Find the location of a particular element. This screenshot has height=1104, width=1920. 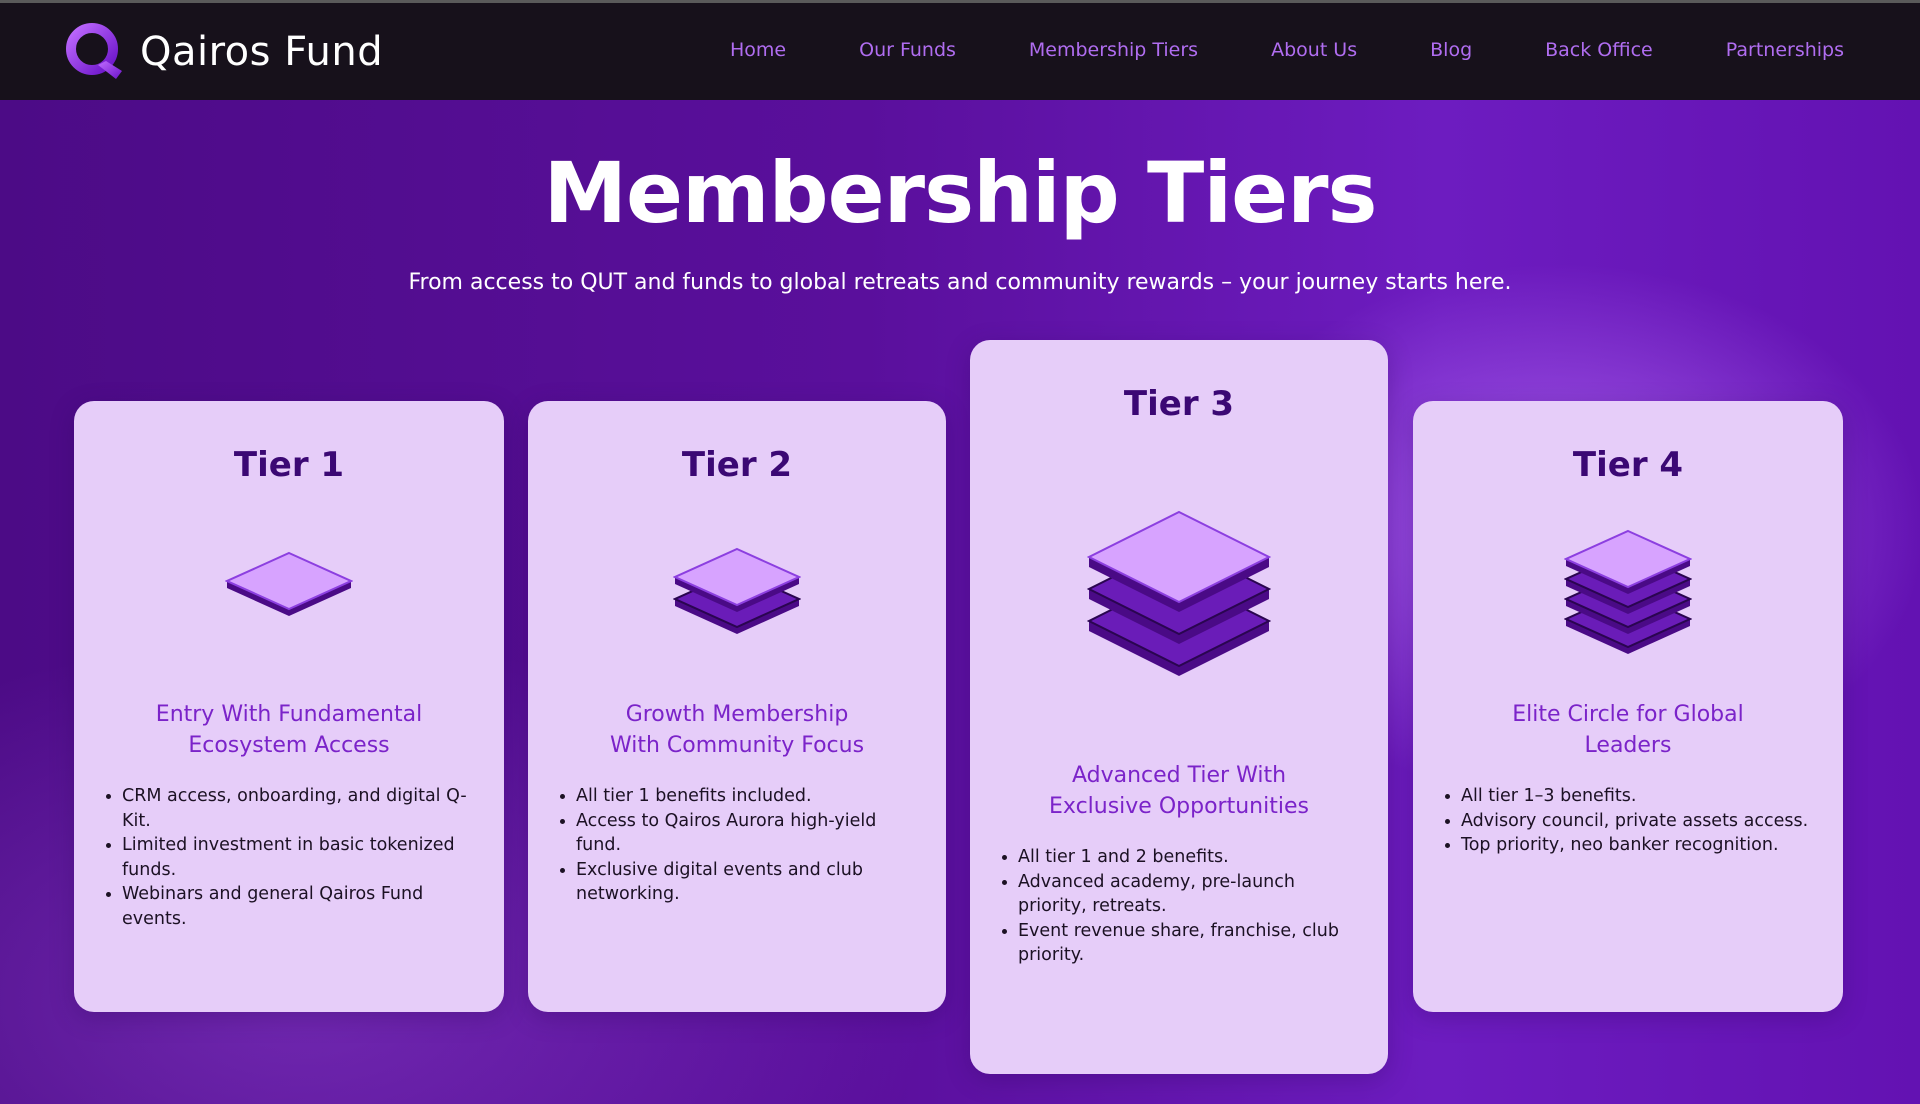

tier-title: Tier 4 is located at coordinates (1628, 465).